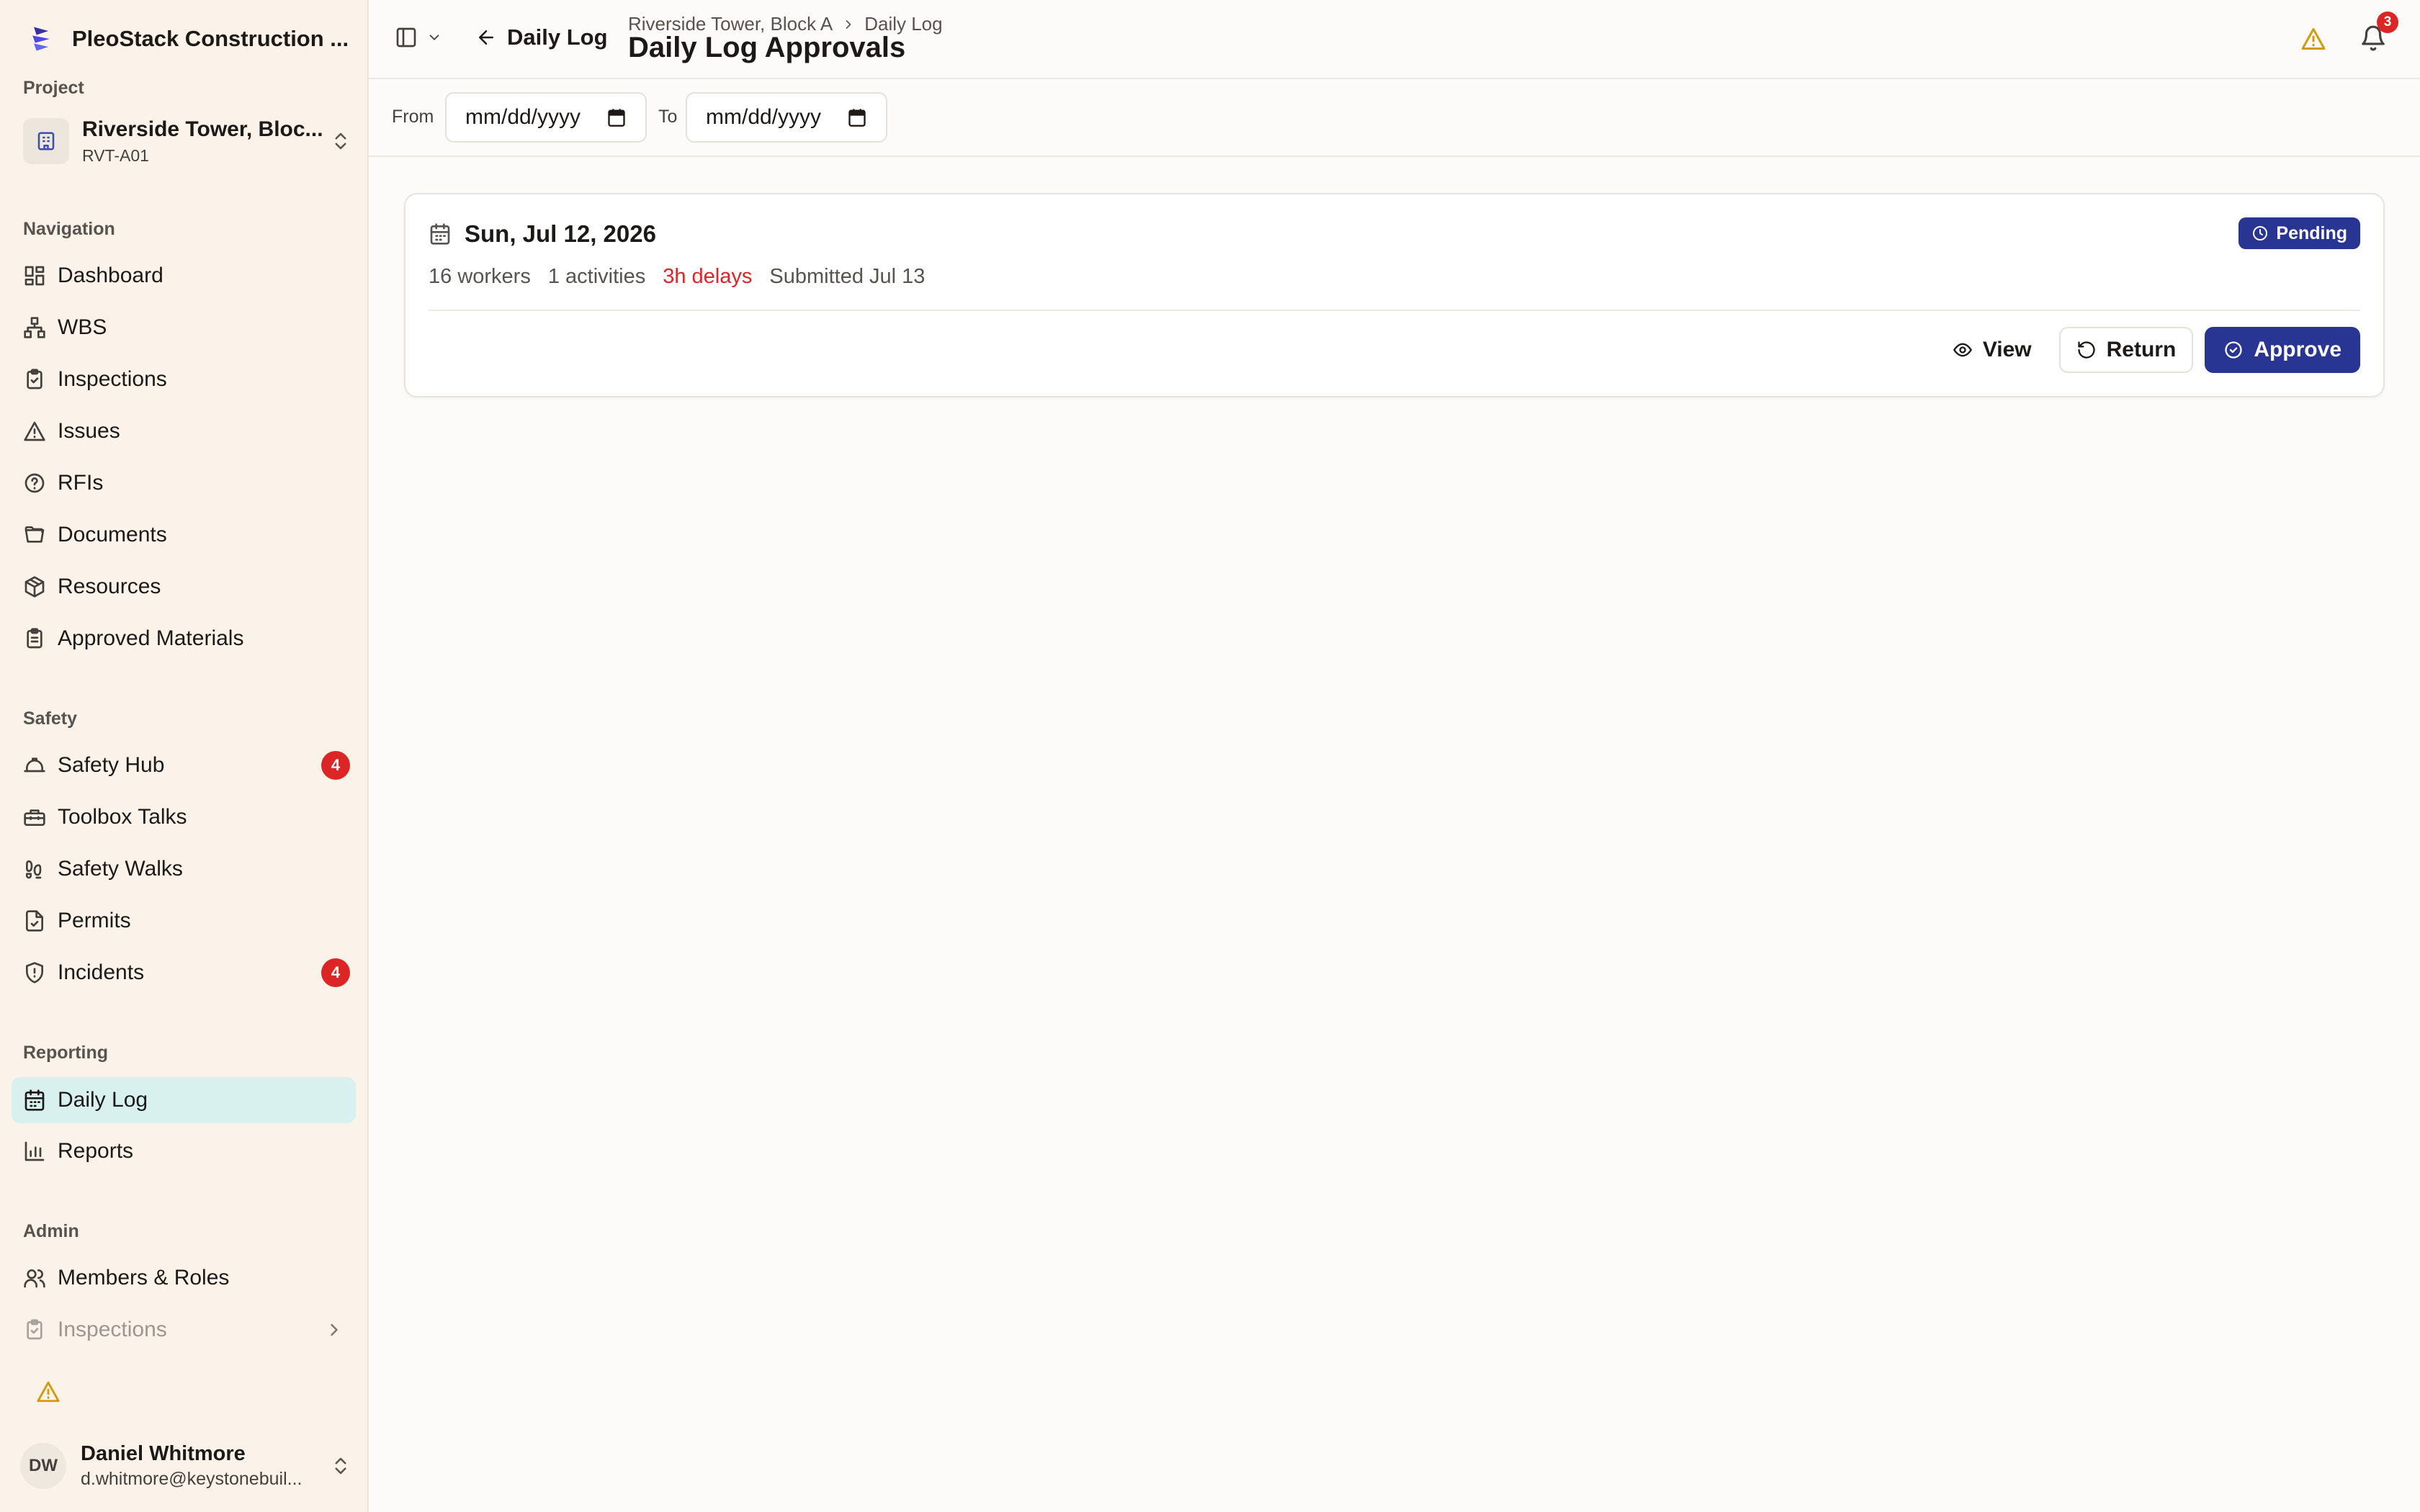 The image size is (2420, 1512). I want to click on divider, so click(1394, 310).